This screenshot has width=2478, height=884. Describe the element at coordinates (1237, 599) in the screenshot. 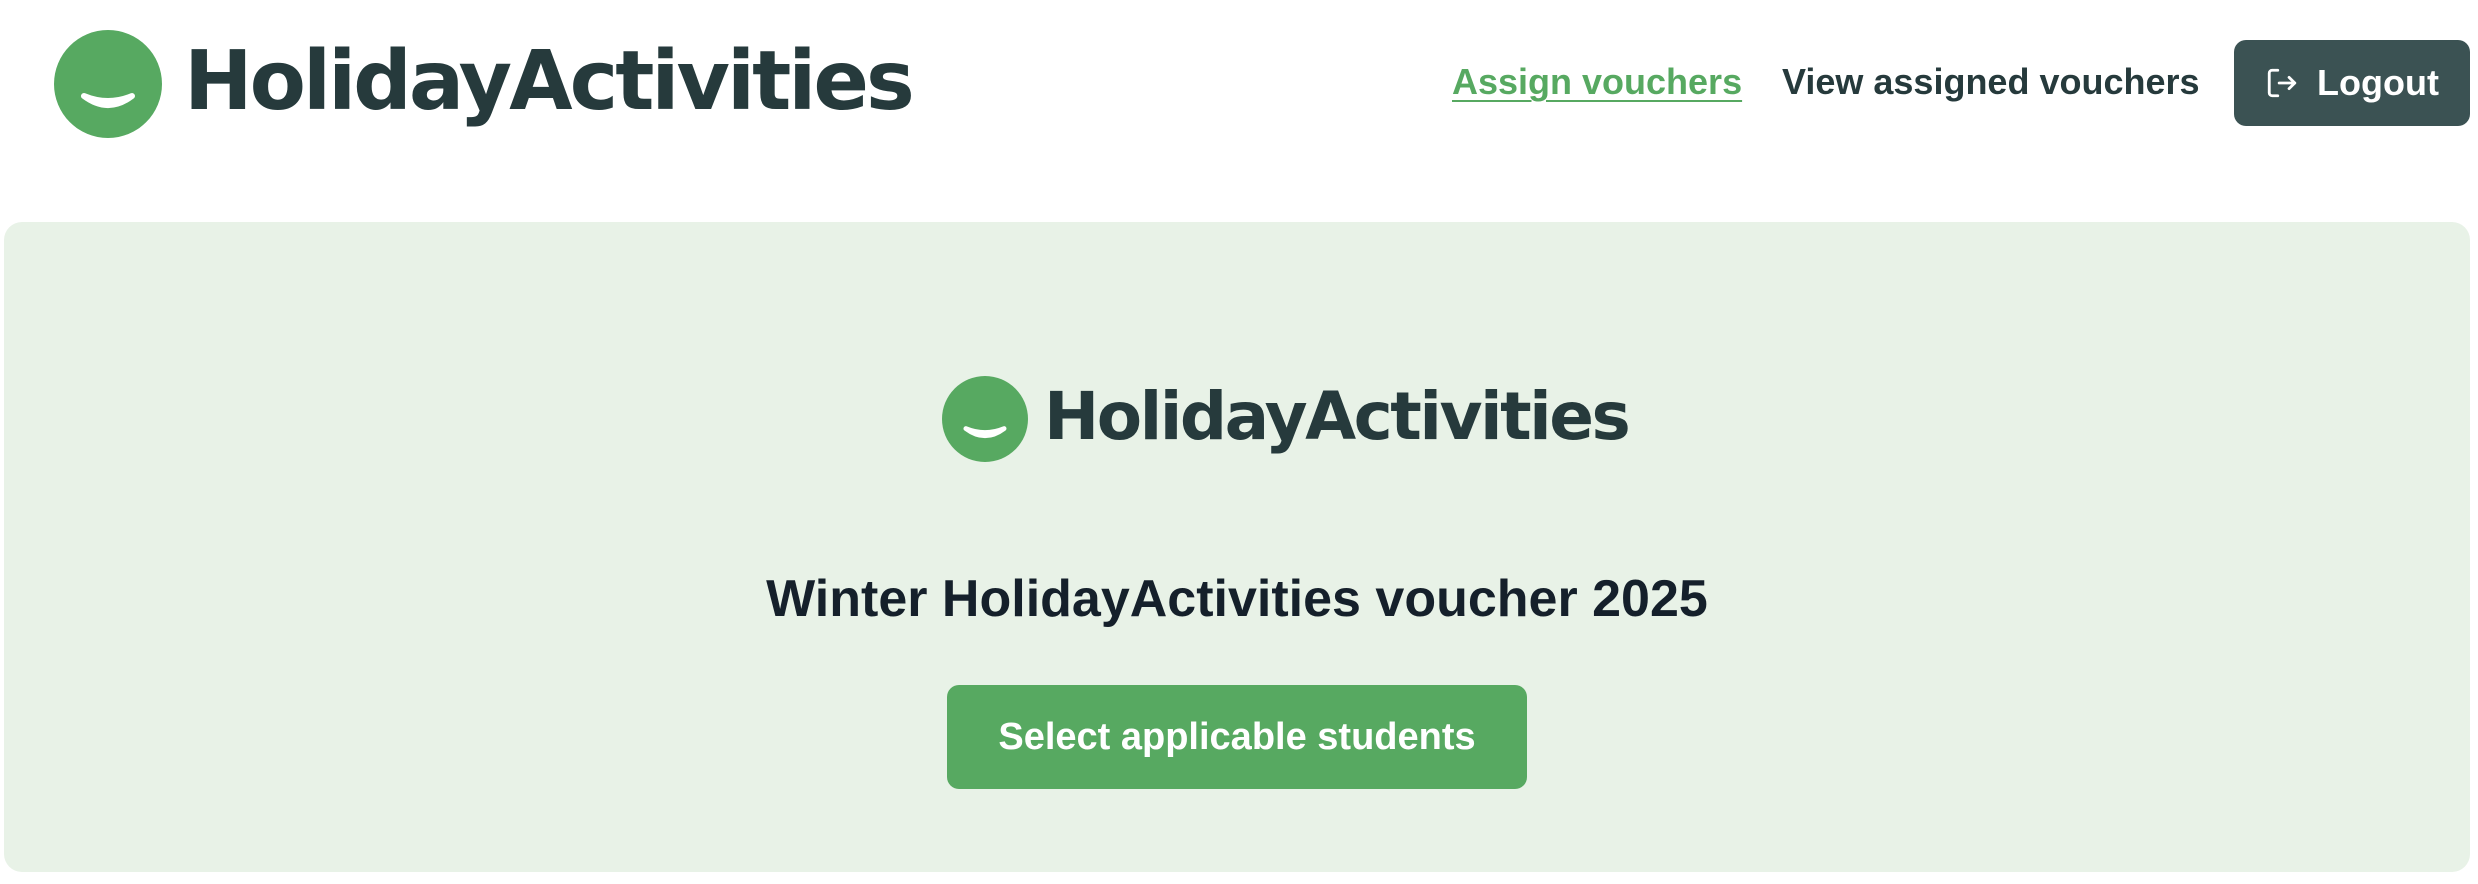

I see `voucher-title: Winter HolidayActivities voucher 2025` at that location.